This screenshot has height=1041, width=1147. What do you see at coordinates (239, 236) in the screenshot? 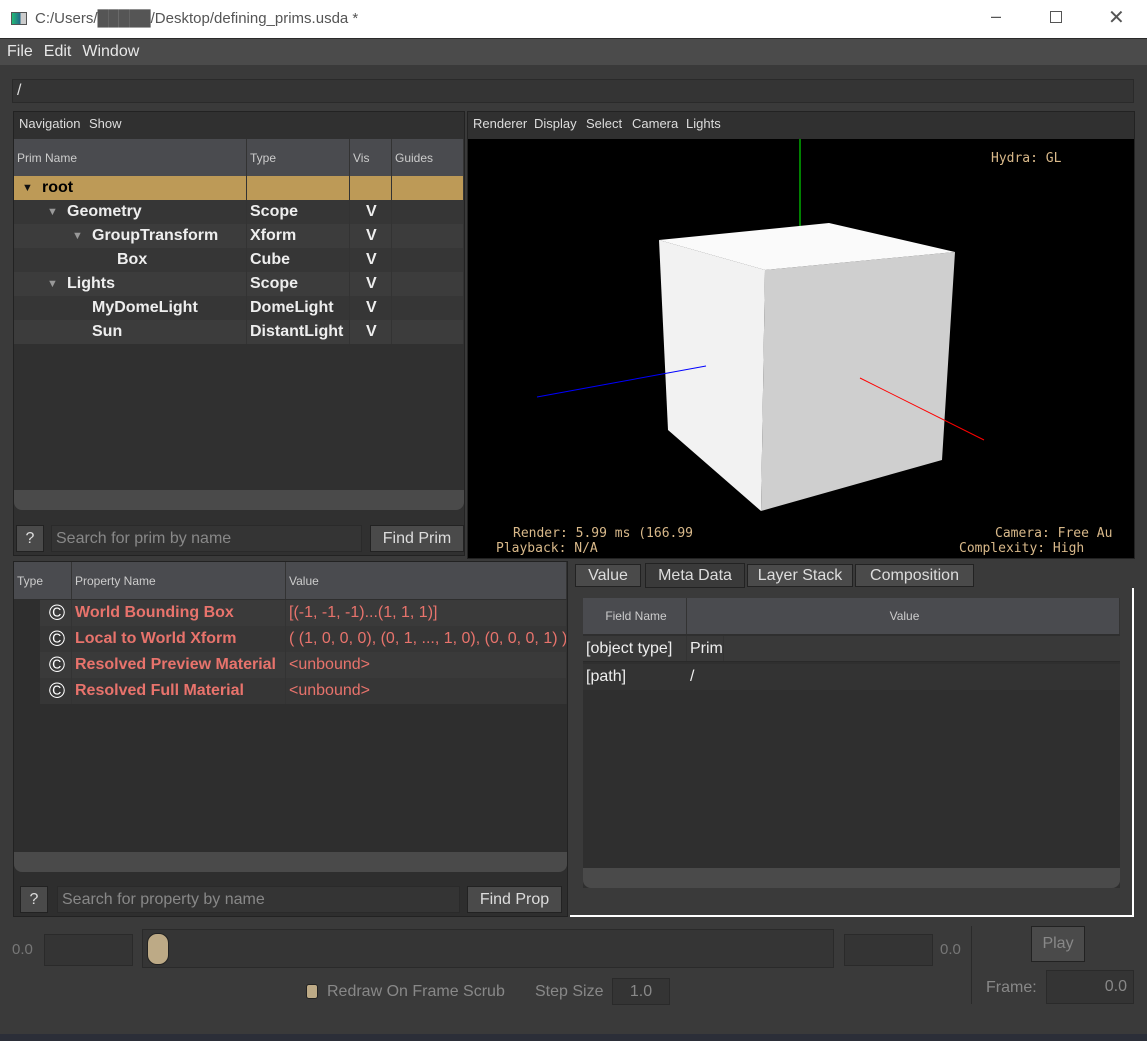
I see `prim-row: ▼ GroupTransform Xform V` at bounding box center [239, 236].